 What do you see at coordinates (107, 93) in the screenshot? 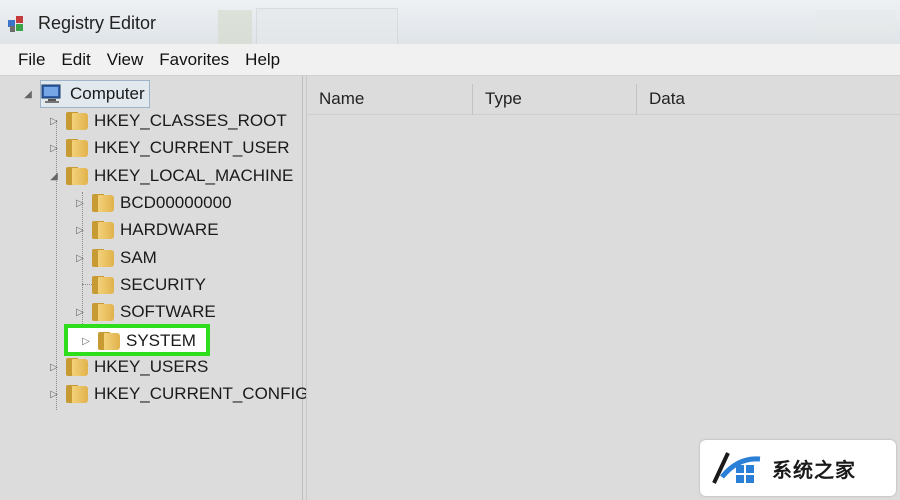
I see `tree-node-label: Computer` at bounding box center [107, 93].